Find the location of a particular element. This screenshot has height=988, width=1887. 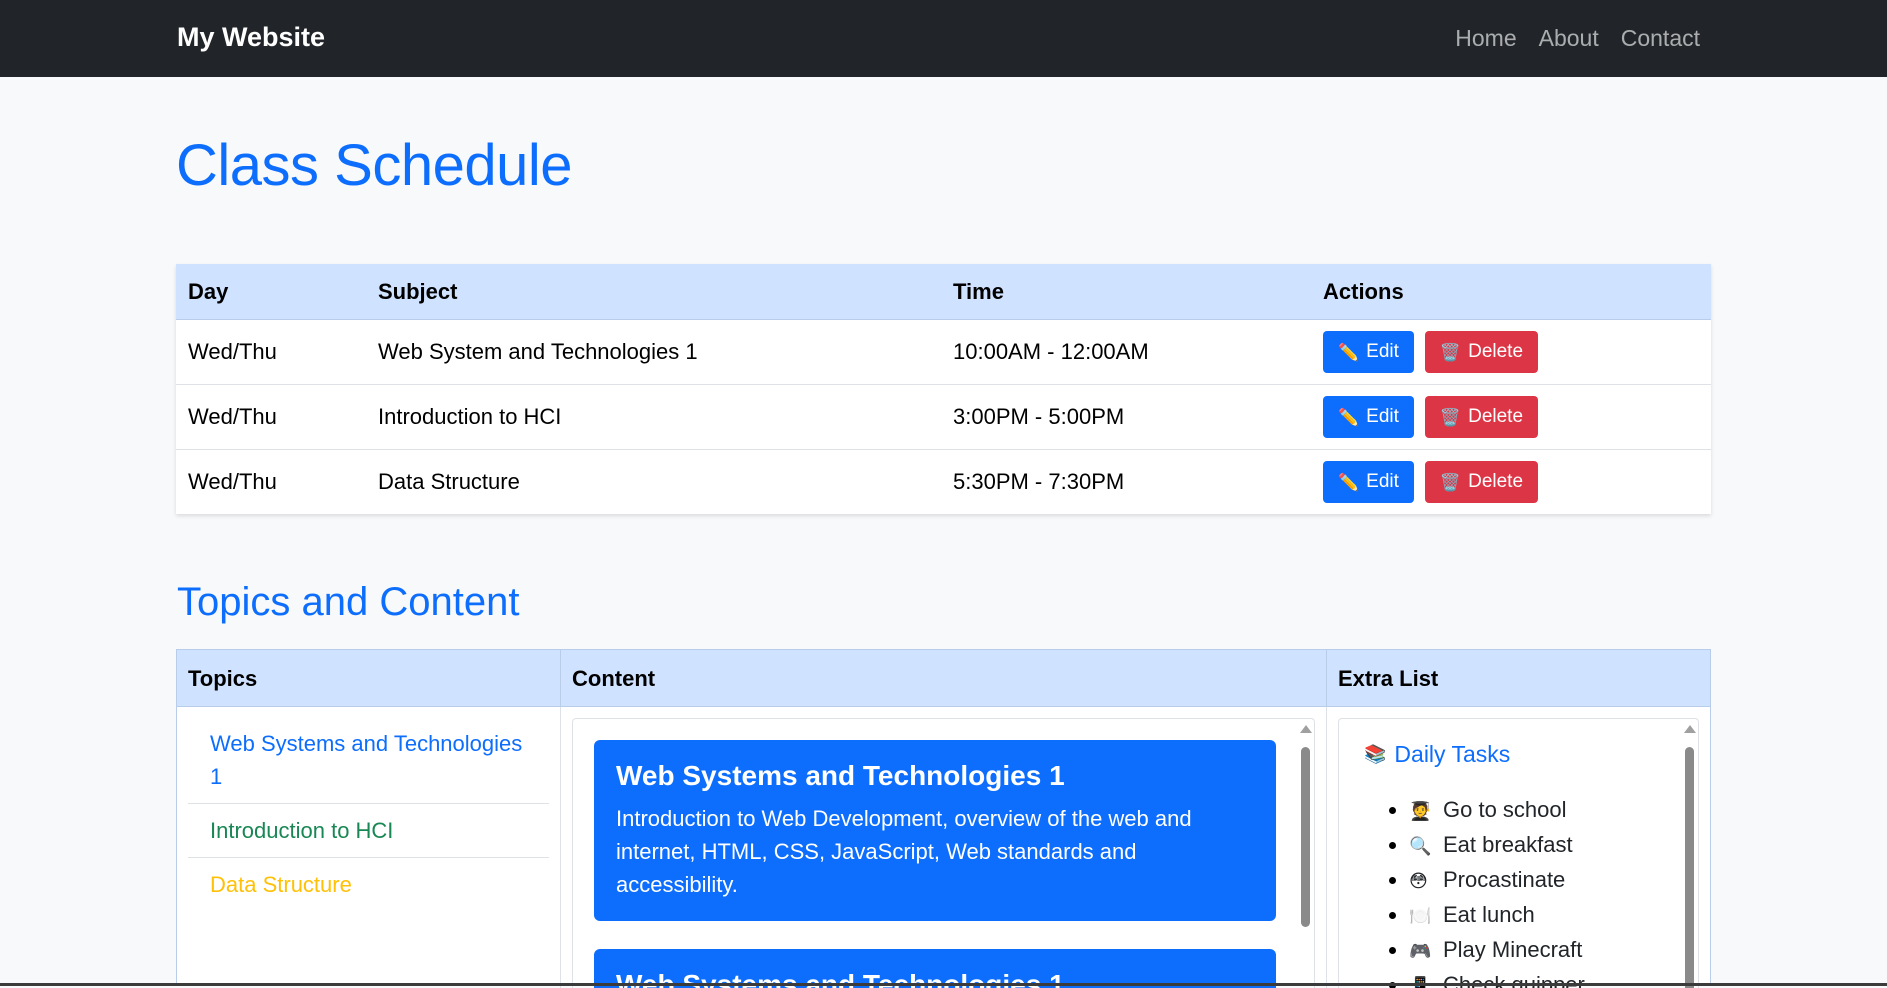

nav-link-home: Home is located at coordinates (1485, 38).